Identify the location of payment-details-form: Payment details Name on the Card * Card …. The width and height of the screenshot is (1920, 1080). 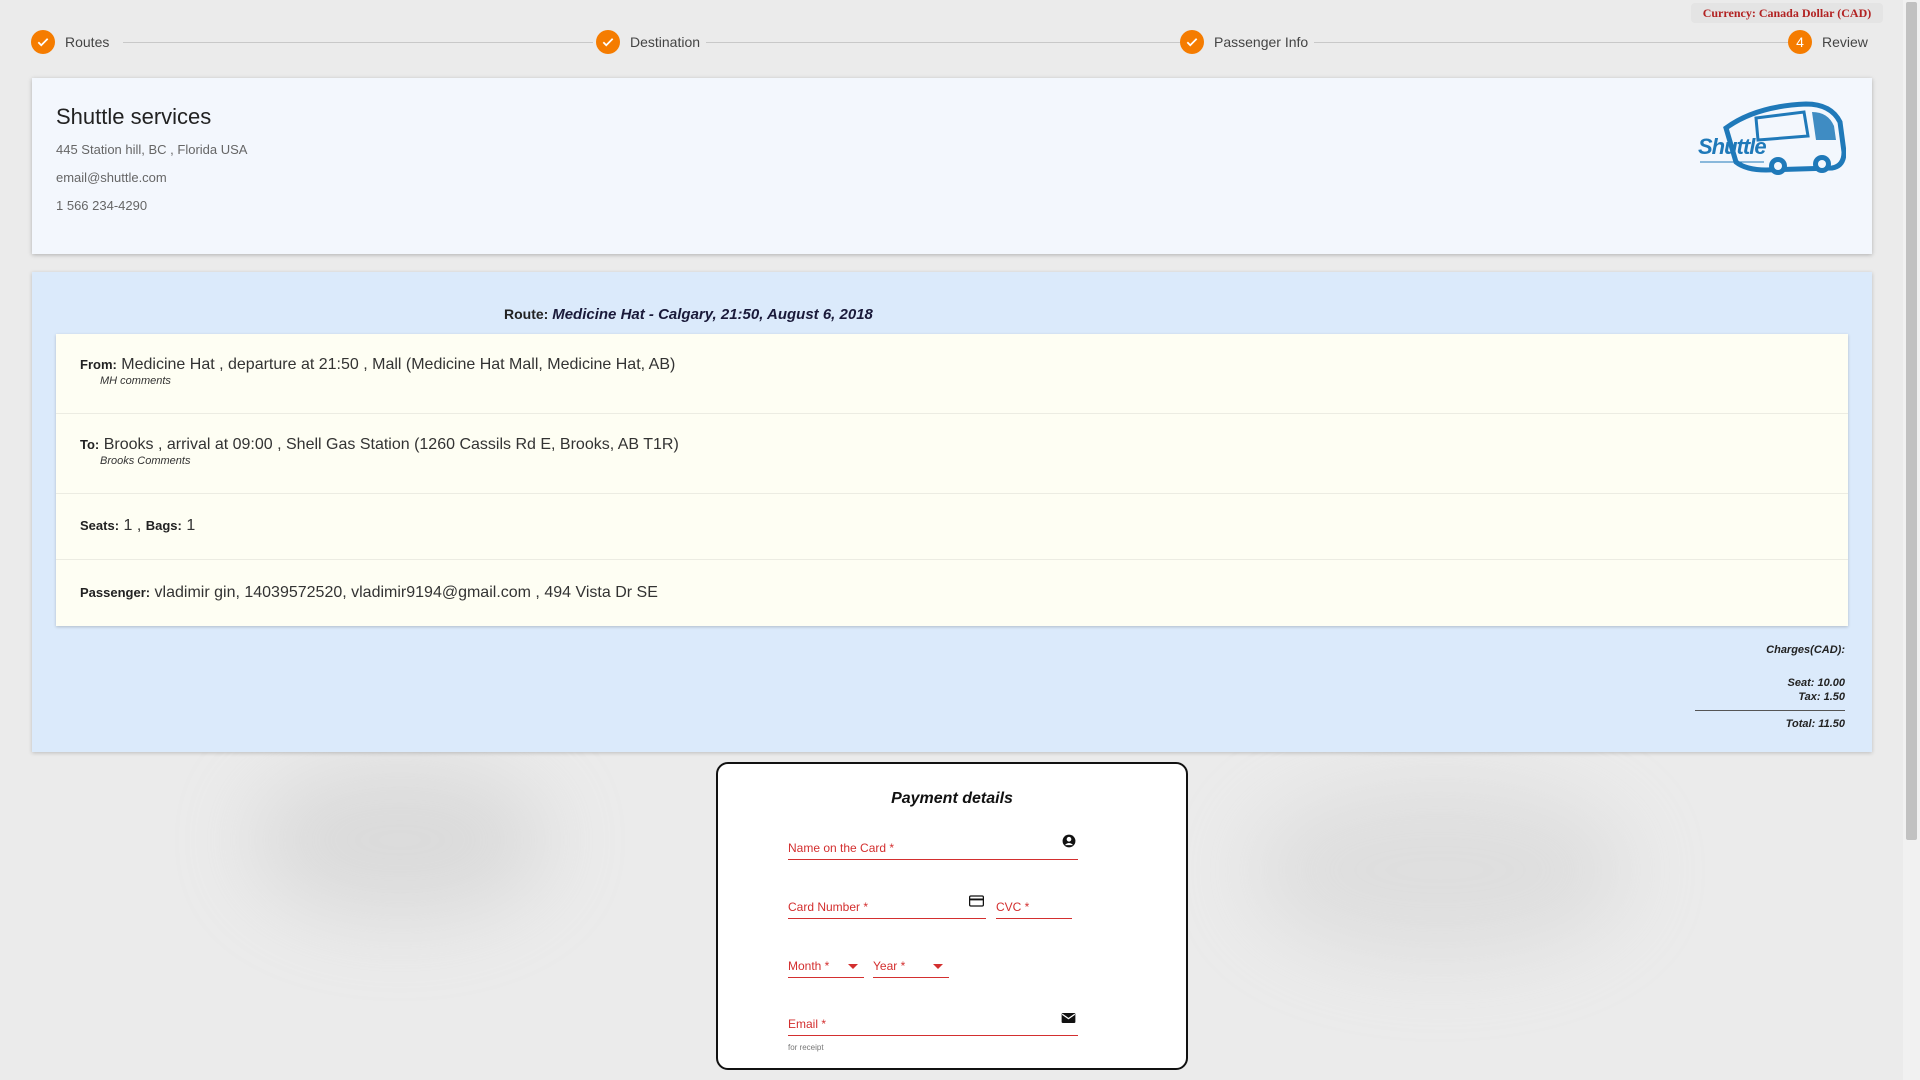
(952, 916).